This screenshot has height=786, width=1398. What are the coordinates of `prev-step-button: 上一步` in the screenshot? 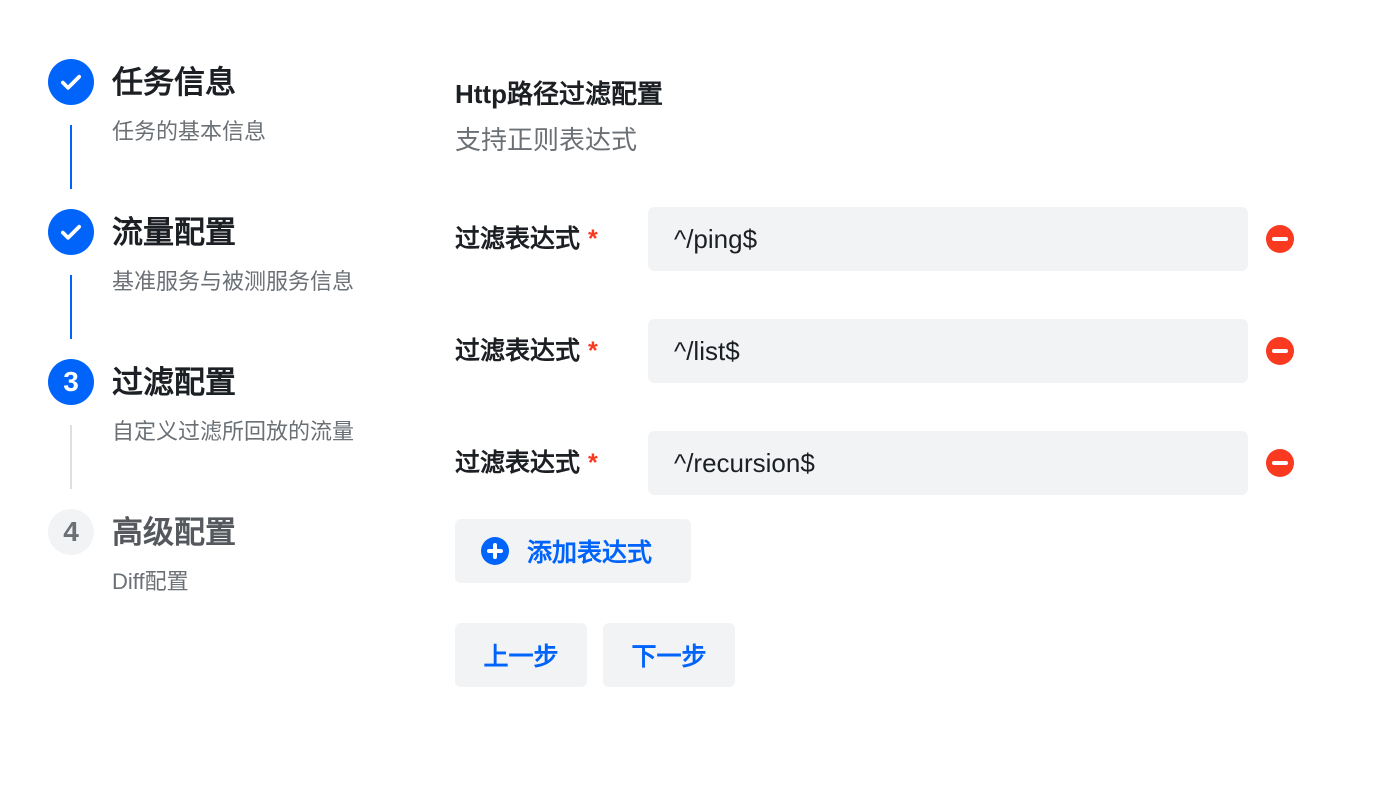 It's located at (521, 655).